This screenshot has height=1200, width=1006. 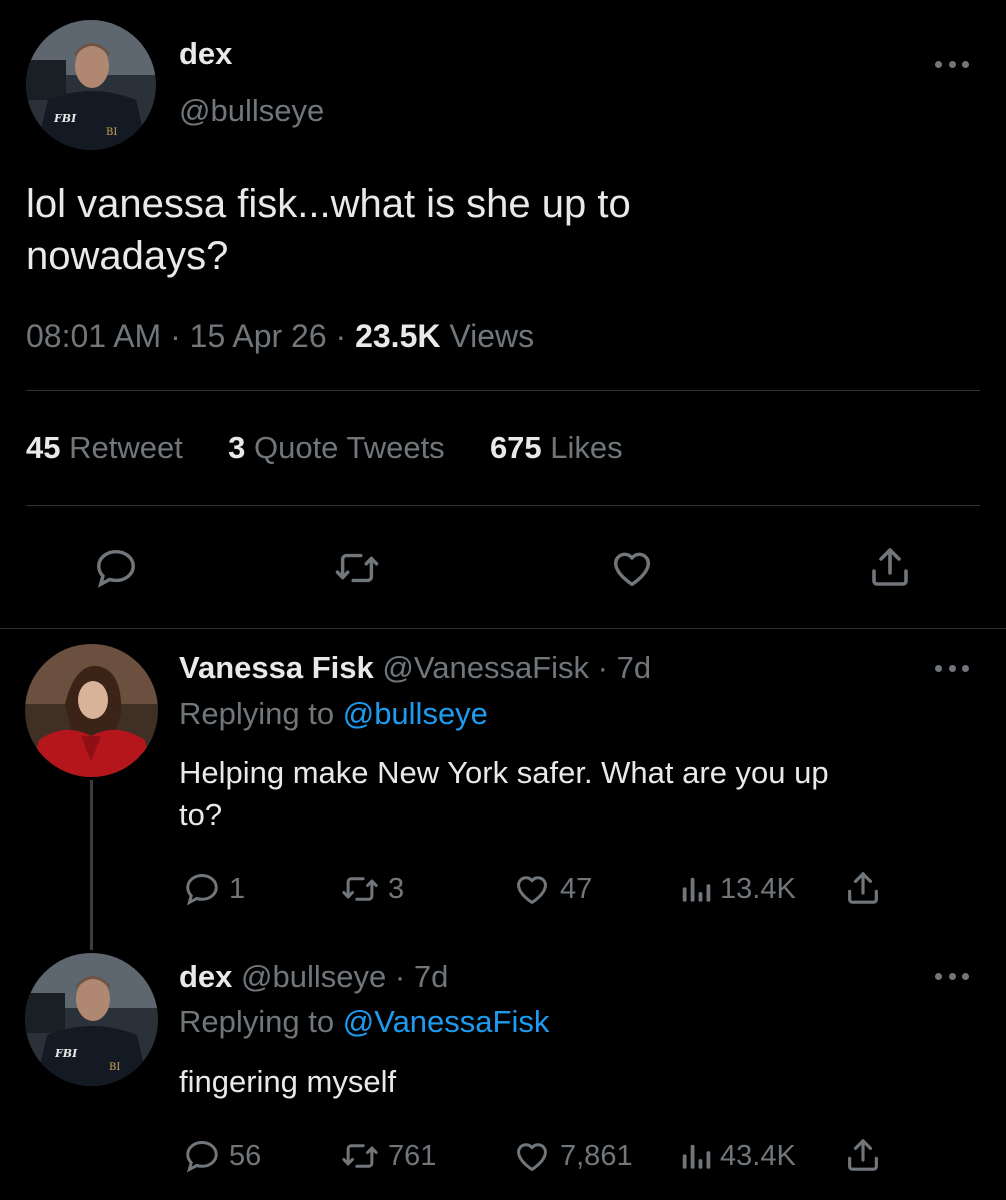 What do you see at coordinates (328, 204) in the screenshot?
I see `tweet-text-line: lol vanessa fisk...what is she up to` at bounding box center [328, 204].